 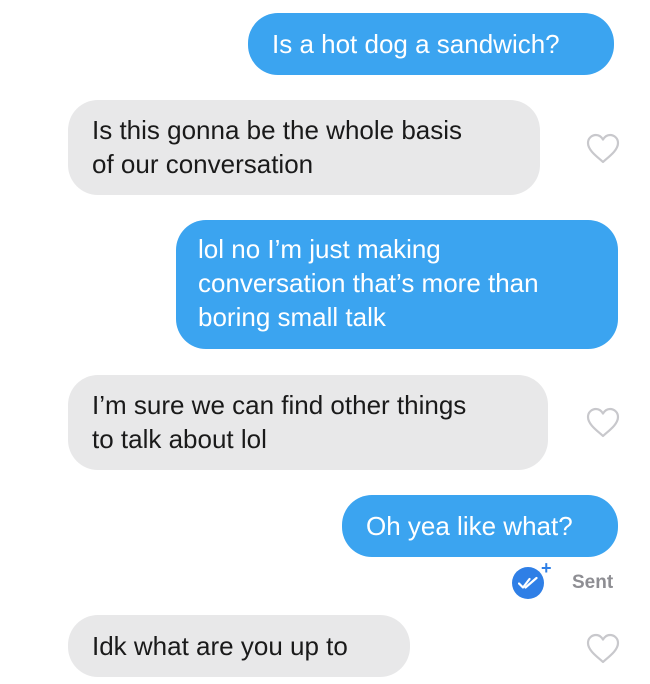 I want to click on sent-label: Sent, so click(x=593, y=582).